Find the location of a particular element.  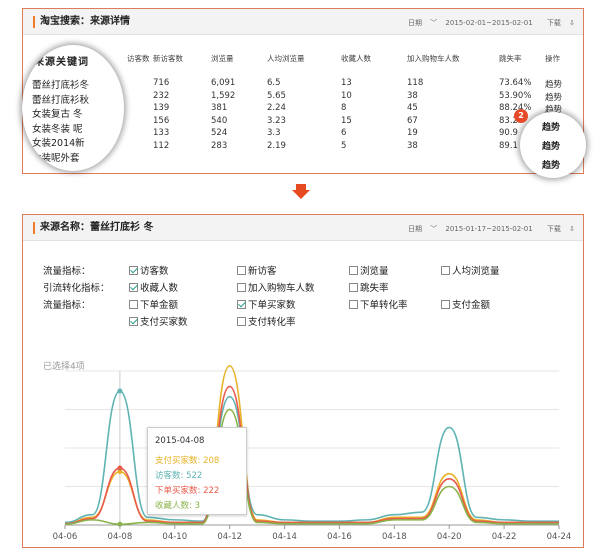

table-cell: 6 is located at coordinates (344, 133).